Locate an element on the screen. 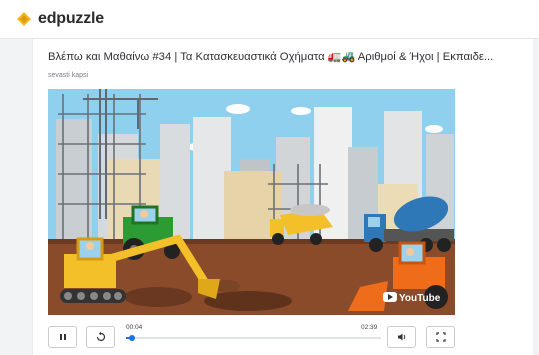 The image size is (539, 355). replay-icon is located at coordinates (100, 336).